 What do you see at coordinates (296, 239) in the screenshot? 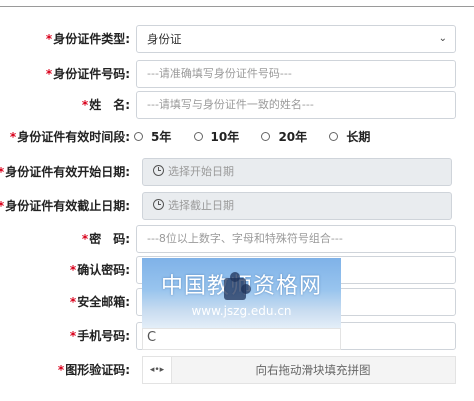
I see `password-input: ---8位以上数字、字母和特殊符号组合---` at bounding box center [296, 239].